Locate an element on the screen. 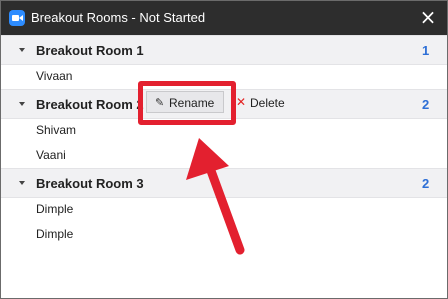 The width and height of the screenshot is (448, 299). arrow-shaft is located at coordinates (225, 209).